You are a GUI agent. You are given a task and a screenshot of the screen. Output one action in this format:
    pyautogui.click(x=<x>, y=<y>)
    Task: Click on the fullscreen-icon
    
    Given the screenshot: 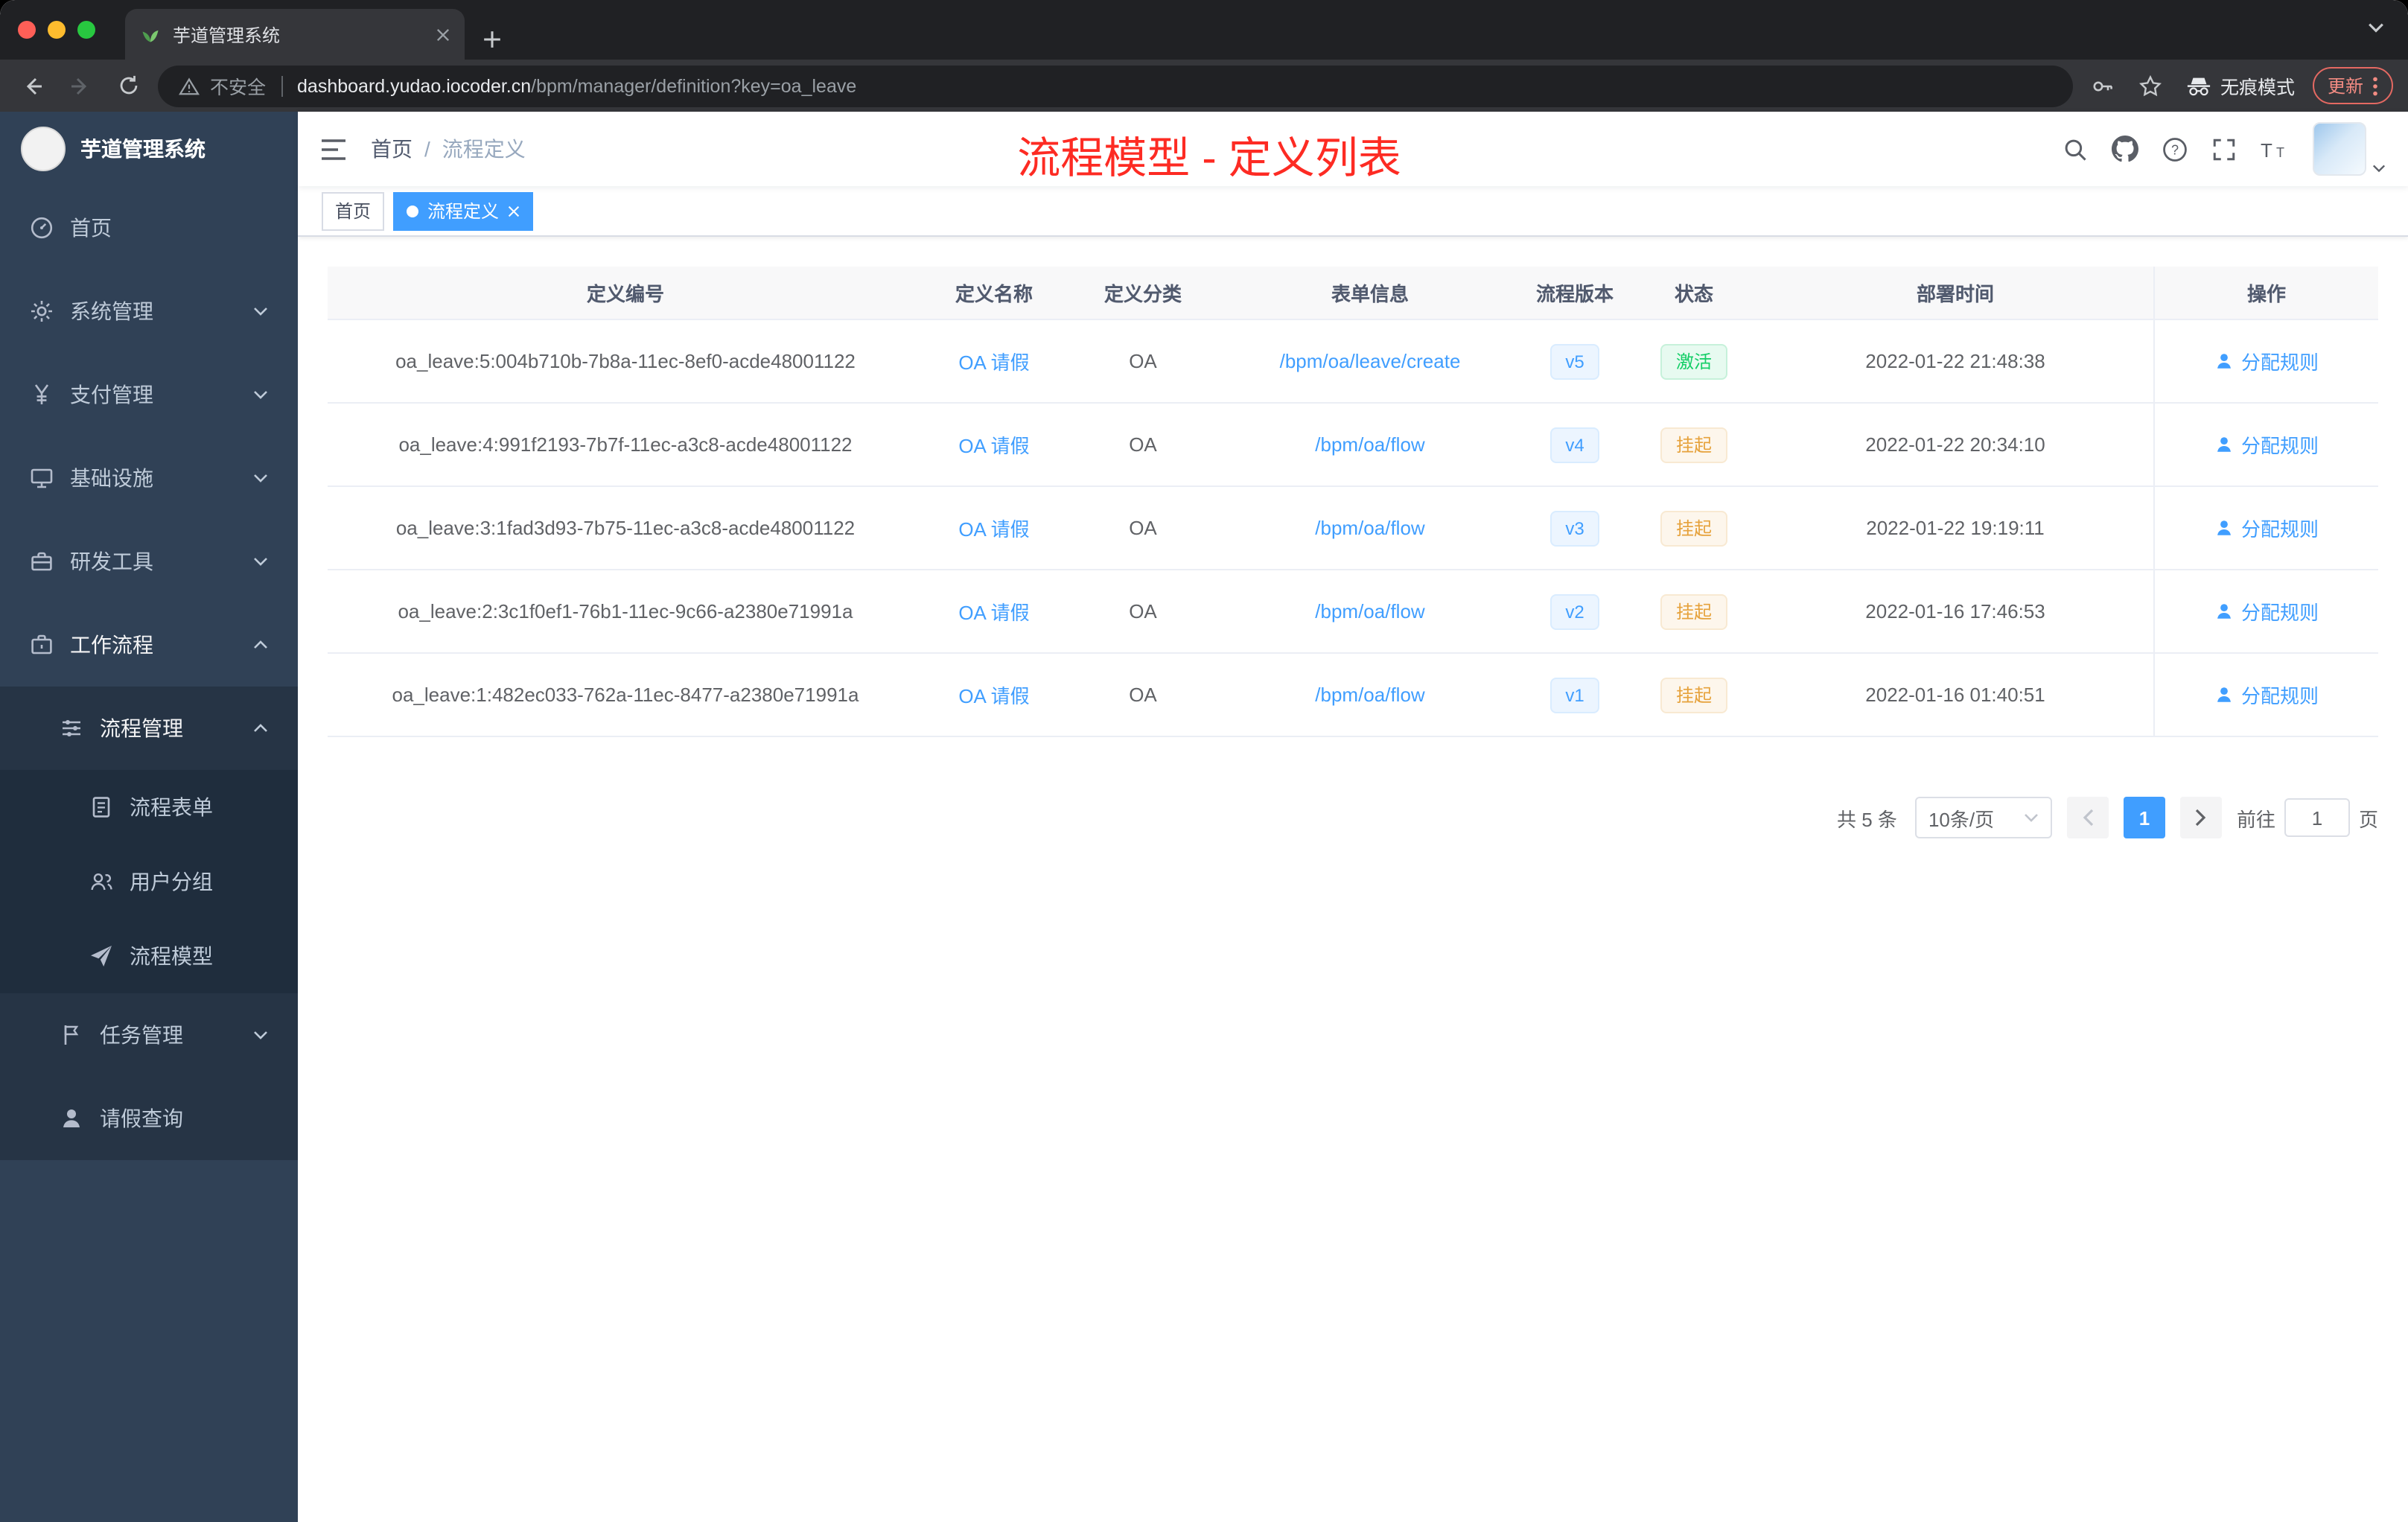 What is the action you would take?
    pyautogui.click(x=2224, y=149)
    